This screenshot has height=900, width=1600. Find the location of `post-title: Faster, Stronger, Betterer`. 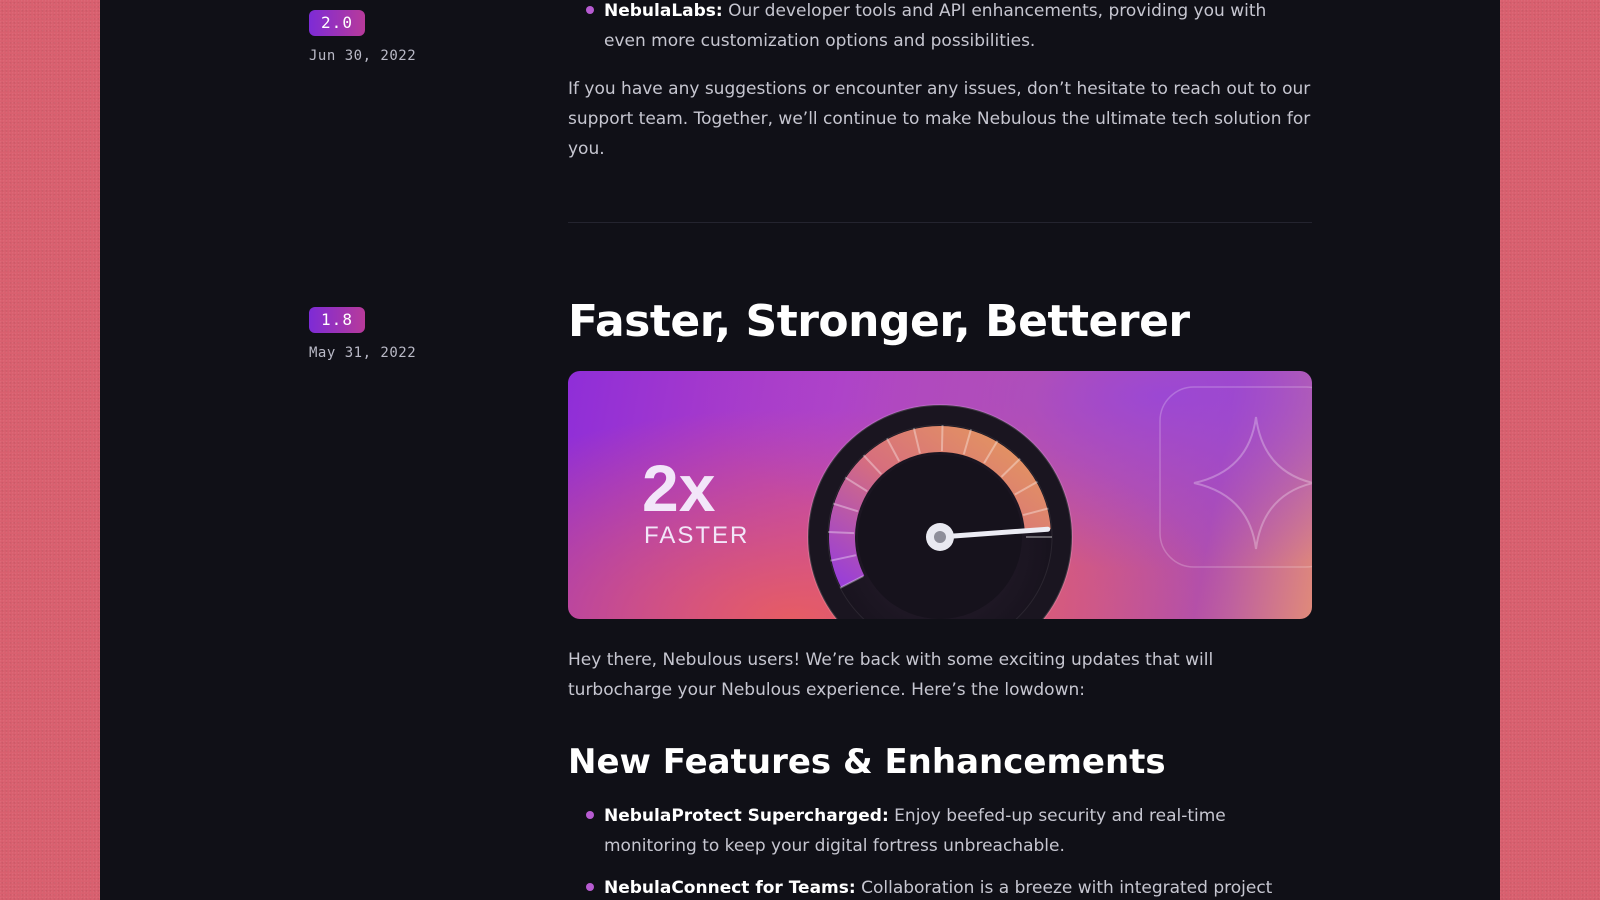

post-title: Faster, Stronger, Betterer is located at coordinates (879, 321).